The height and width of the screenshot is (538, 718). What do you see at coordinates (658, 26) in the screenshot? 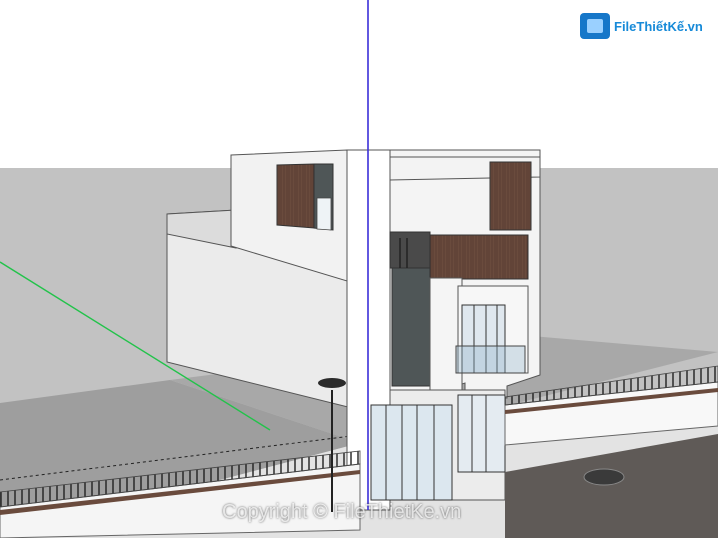
I see `logo-text: FileThiếtKế.vn` at bounding box center [658, 26].